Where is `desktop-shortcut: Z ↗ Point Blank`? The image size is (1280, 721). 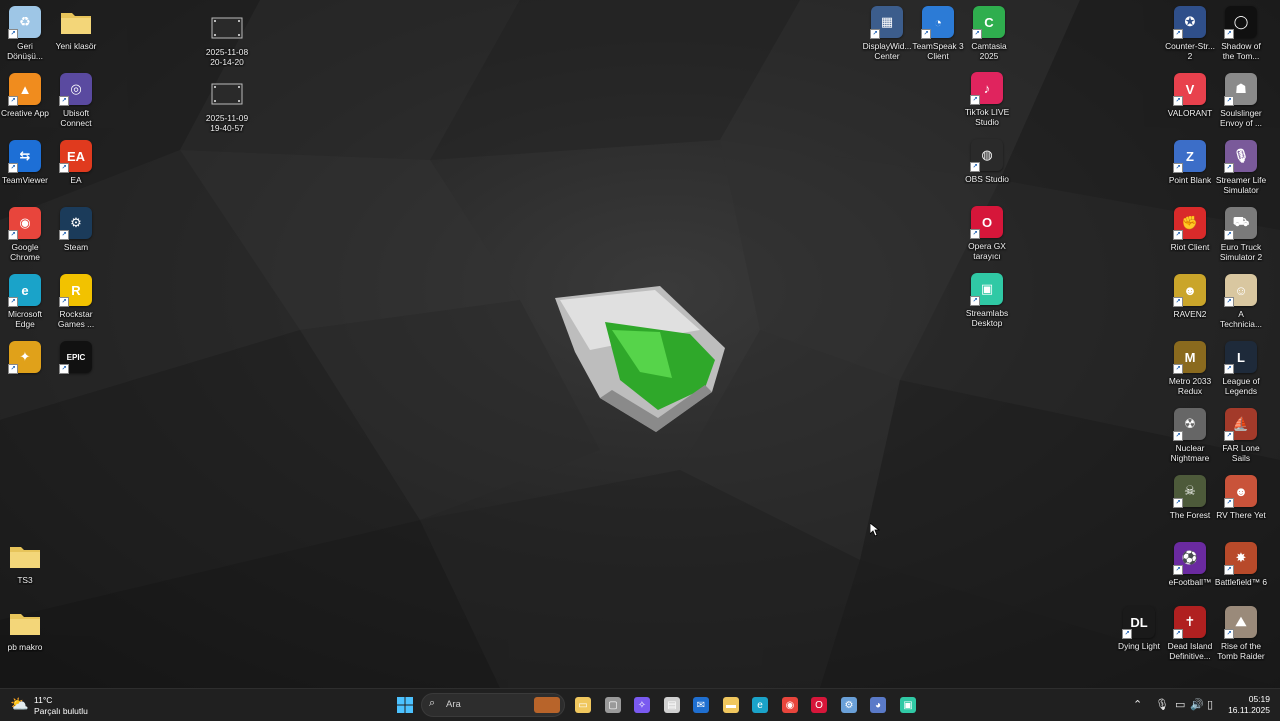
desktop-shortcut: Z ↗ Point Blank is located at coordinates (1190, 162).